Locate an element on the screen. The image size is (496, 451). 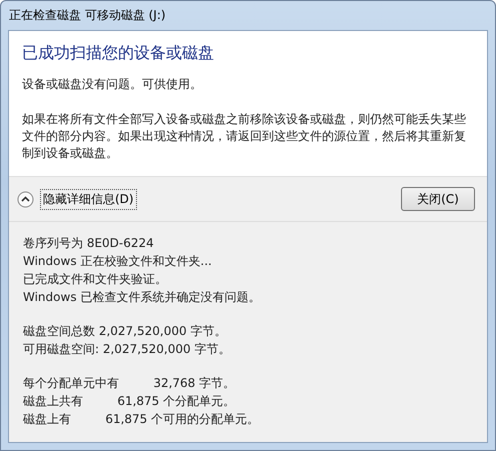
log-line: 磁盘上有 61,875 个可用的分配单元。 is located at coordinates (141, 419).